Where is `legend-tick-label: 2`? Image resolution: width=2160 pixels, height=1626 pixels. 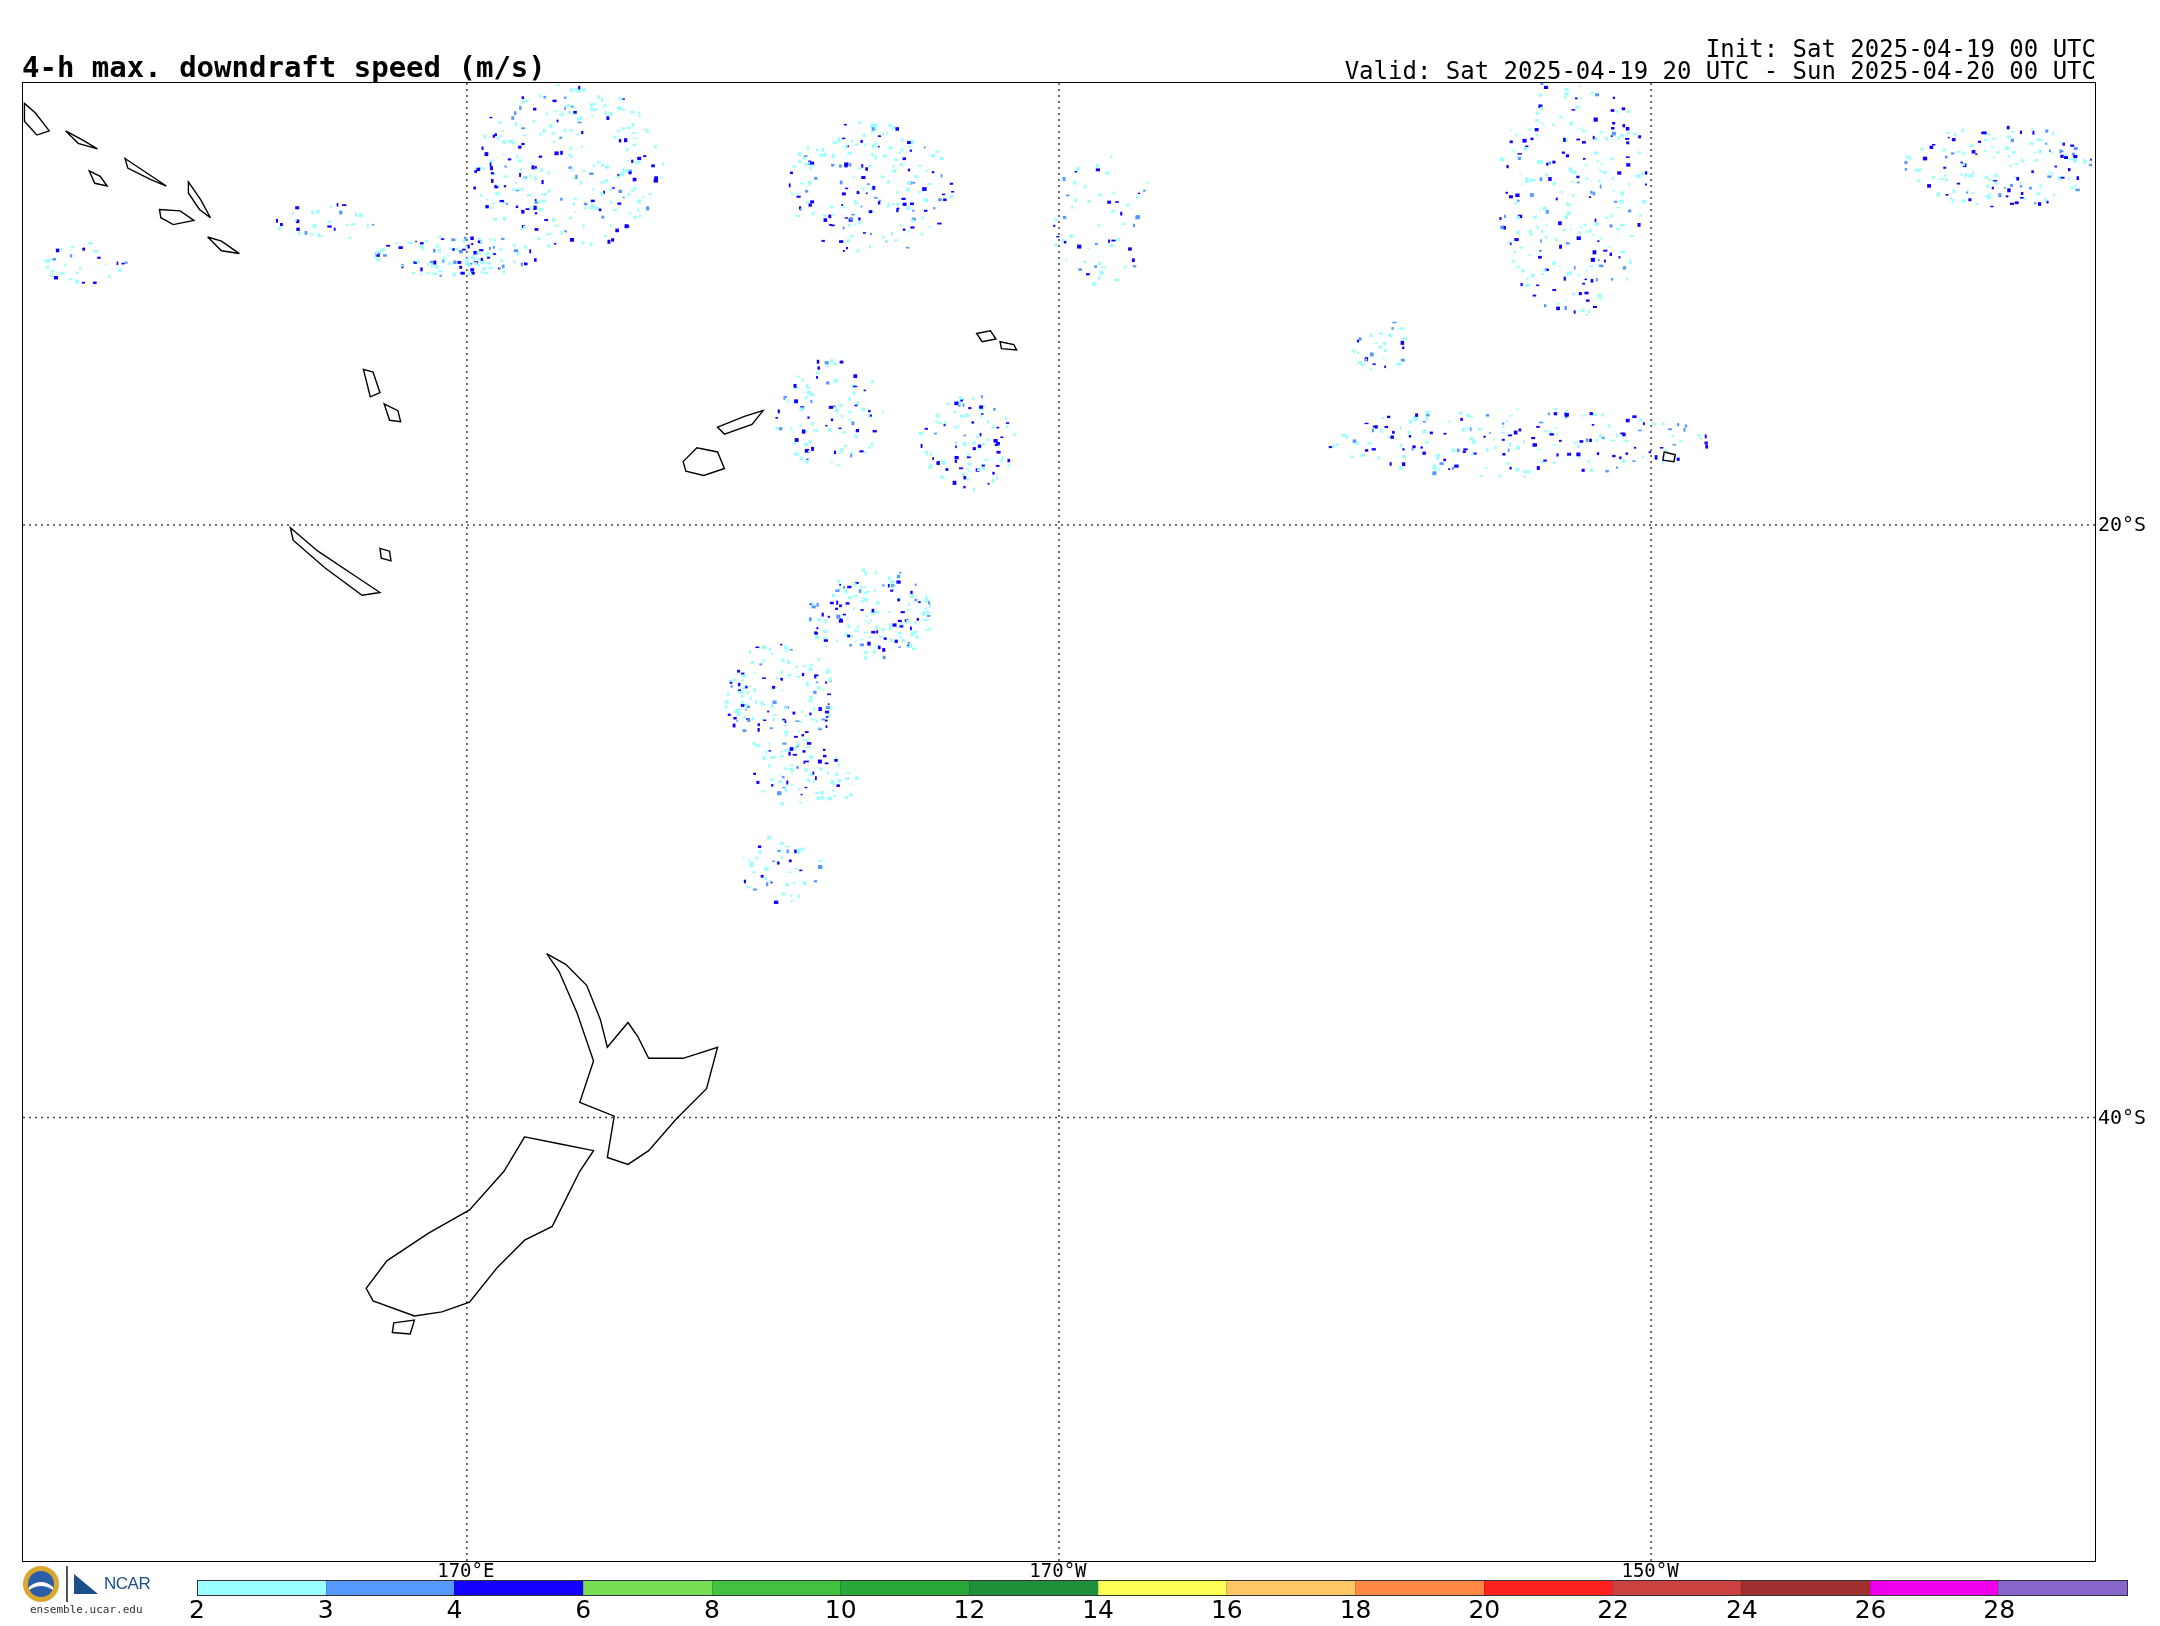
legend-tick-label: 2 is located at coordinates (197, 1610).